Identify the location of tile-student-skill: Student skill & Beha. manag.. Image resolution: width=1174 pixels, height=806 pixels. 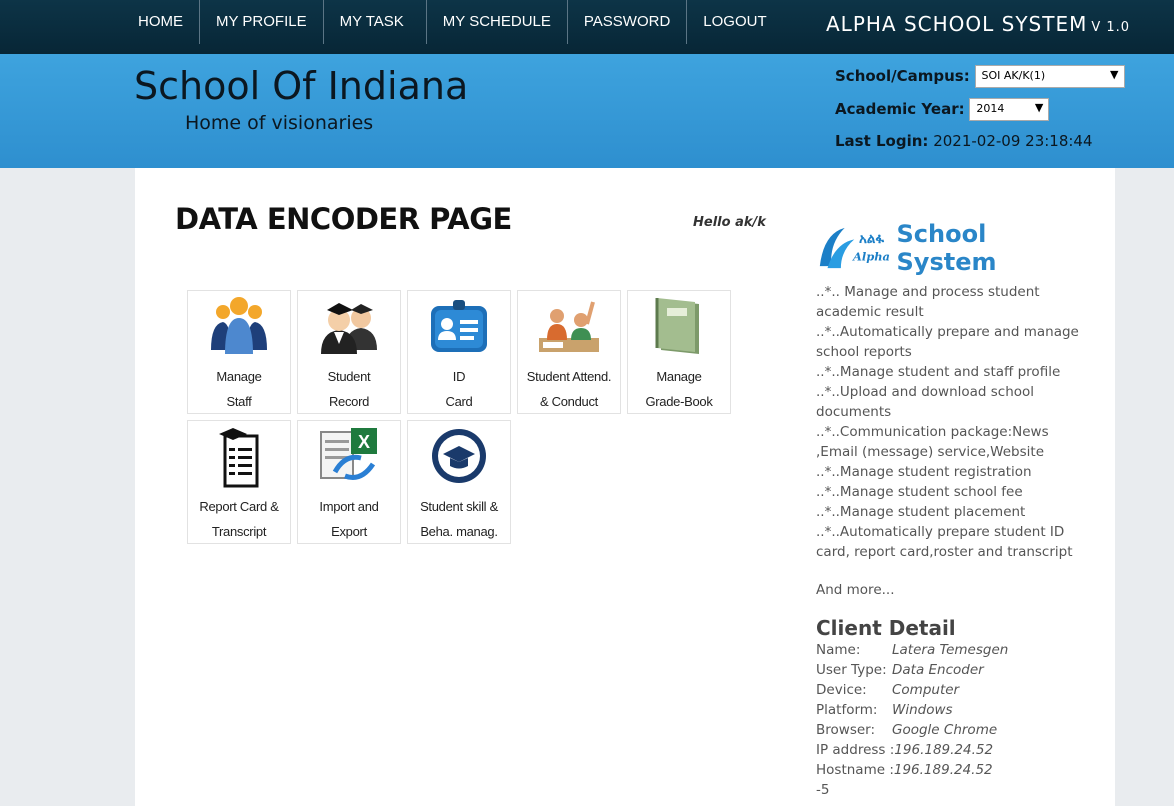
(459, 482).